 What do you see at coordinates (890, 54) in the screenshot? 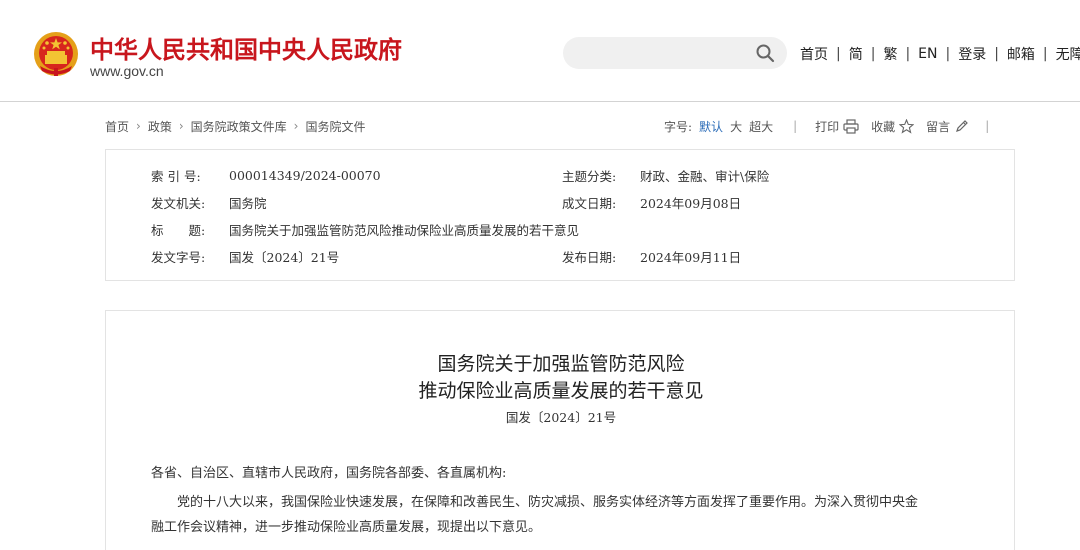
I see `nav-traditional: 繁` at bounding box center [890, 54].